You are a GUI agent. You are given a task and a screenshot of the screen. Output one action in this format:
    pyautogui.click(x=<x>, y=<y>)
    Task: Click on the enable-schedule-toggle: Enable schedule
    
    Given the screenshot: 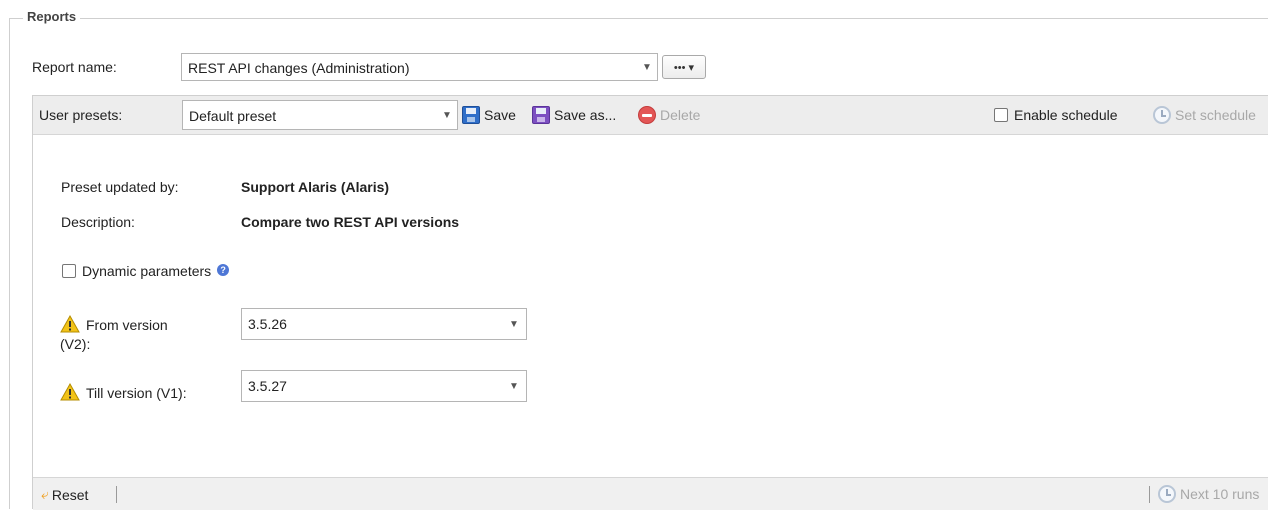 What is the action you would take?
    pyautogui.click(x=1056, y=115)
    